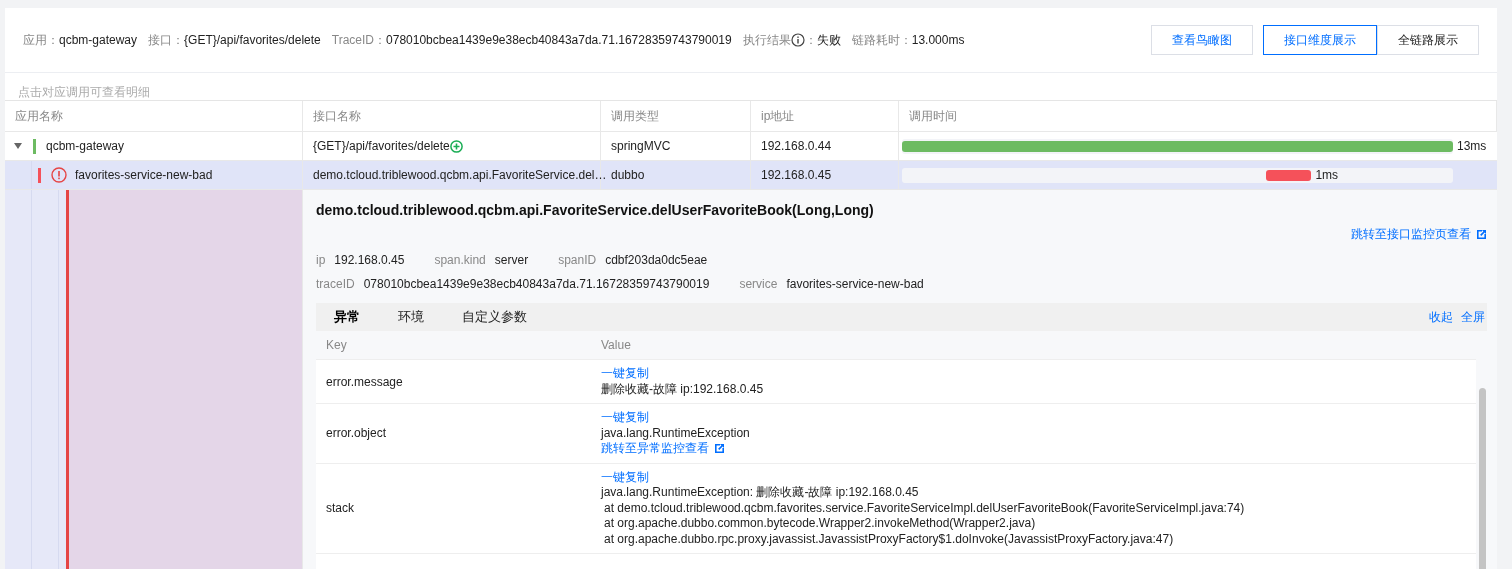 The height and width of the screenshot is (569, 1512). I want to click on table-cell-text: stack, so click(340, 509).